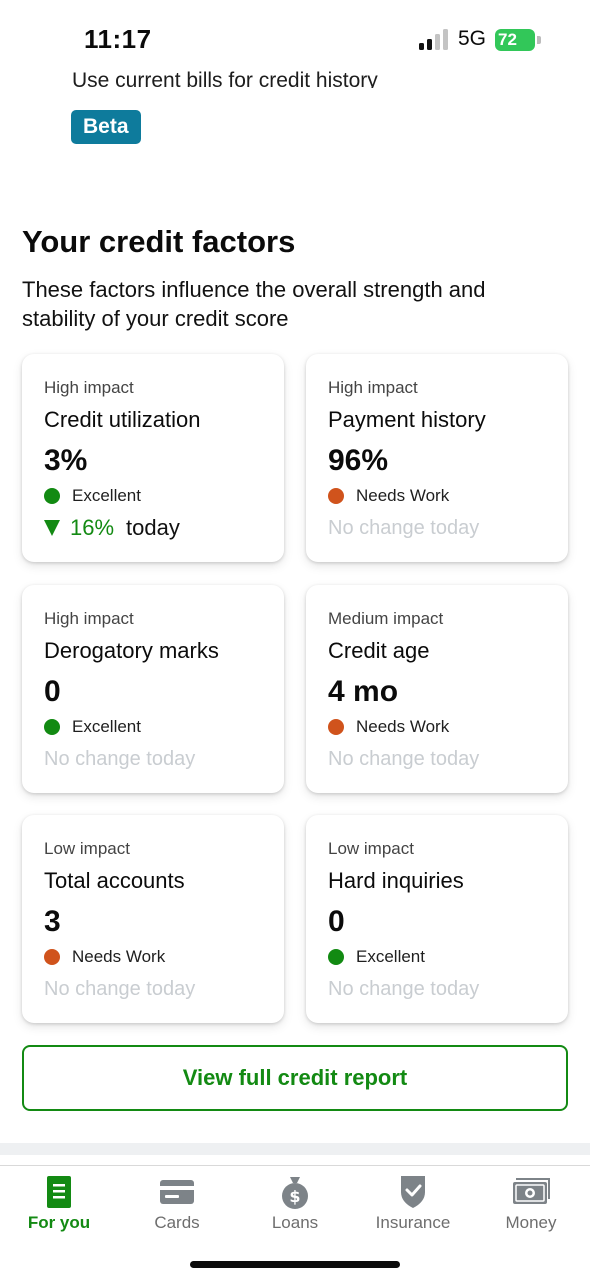  Describe the element at coordinates (92, 527) in the screenshot. I see `change-percent: 16%` at that location.